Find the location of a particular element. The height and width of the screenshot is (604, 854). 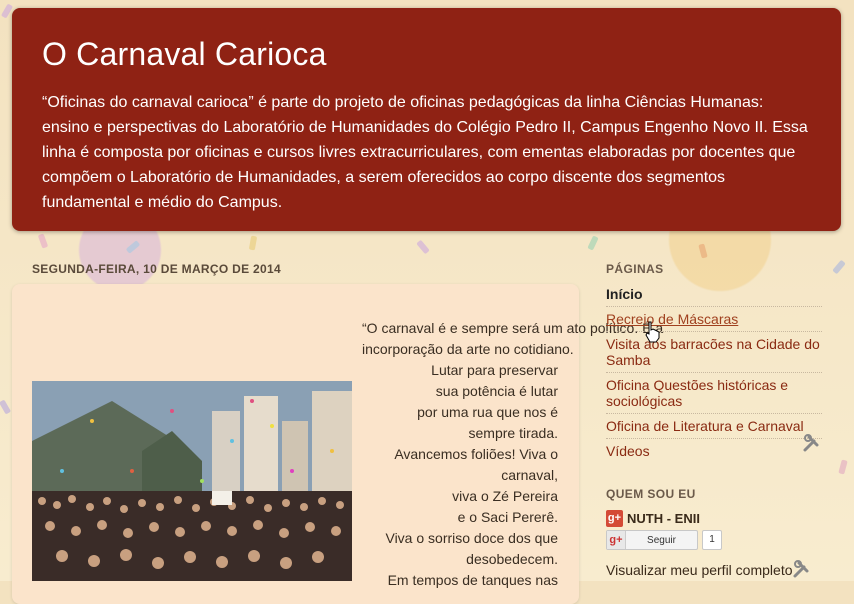

poem-line: desobedecem. is located at coordinates (512, 559).